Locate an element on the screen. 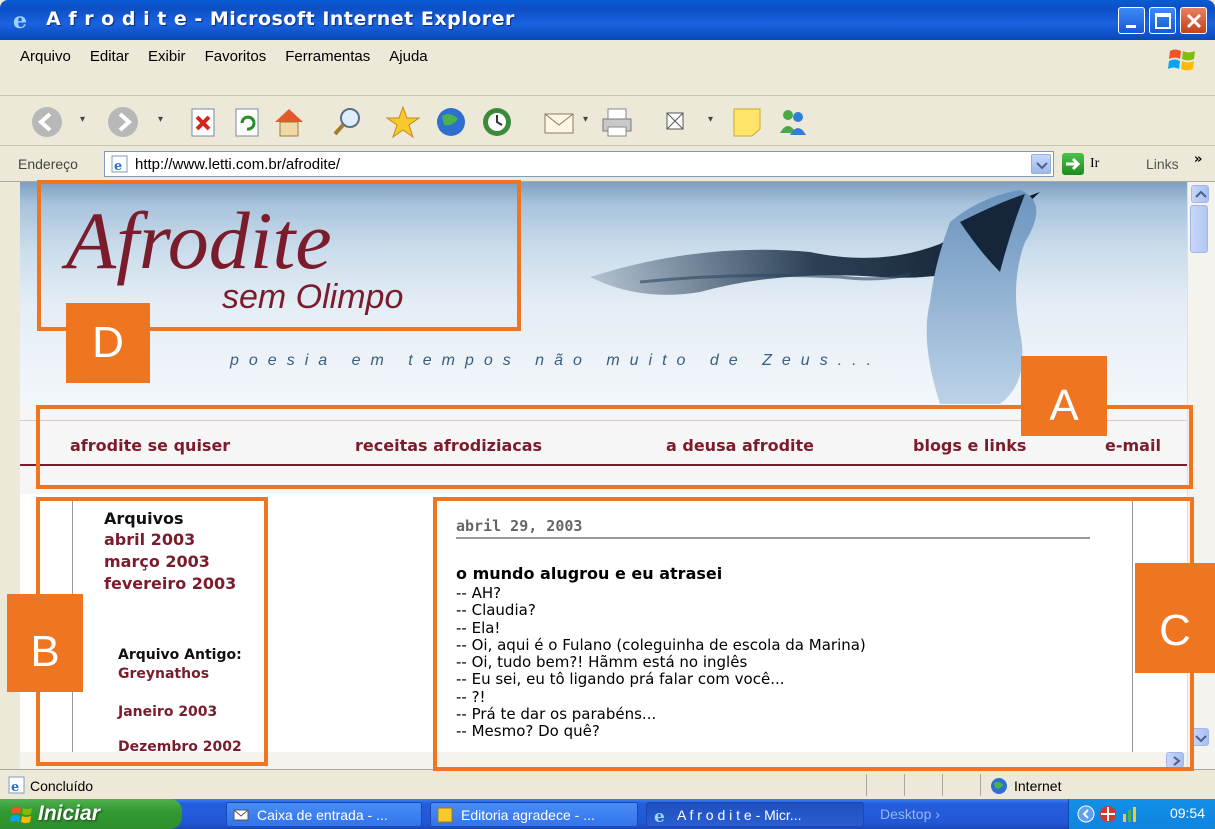 The image size is (1215, 829). annotation-label-d: D is located at coordinates (108, 343).